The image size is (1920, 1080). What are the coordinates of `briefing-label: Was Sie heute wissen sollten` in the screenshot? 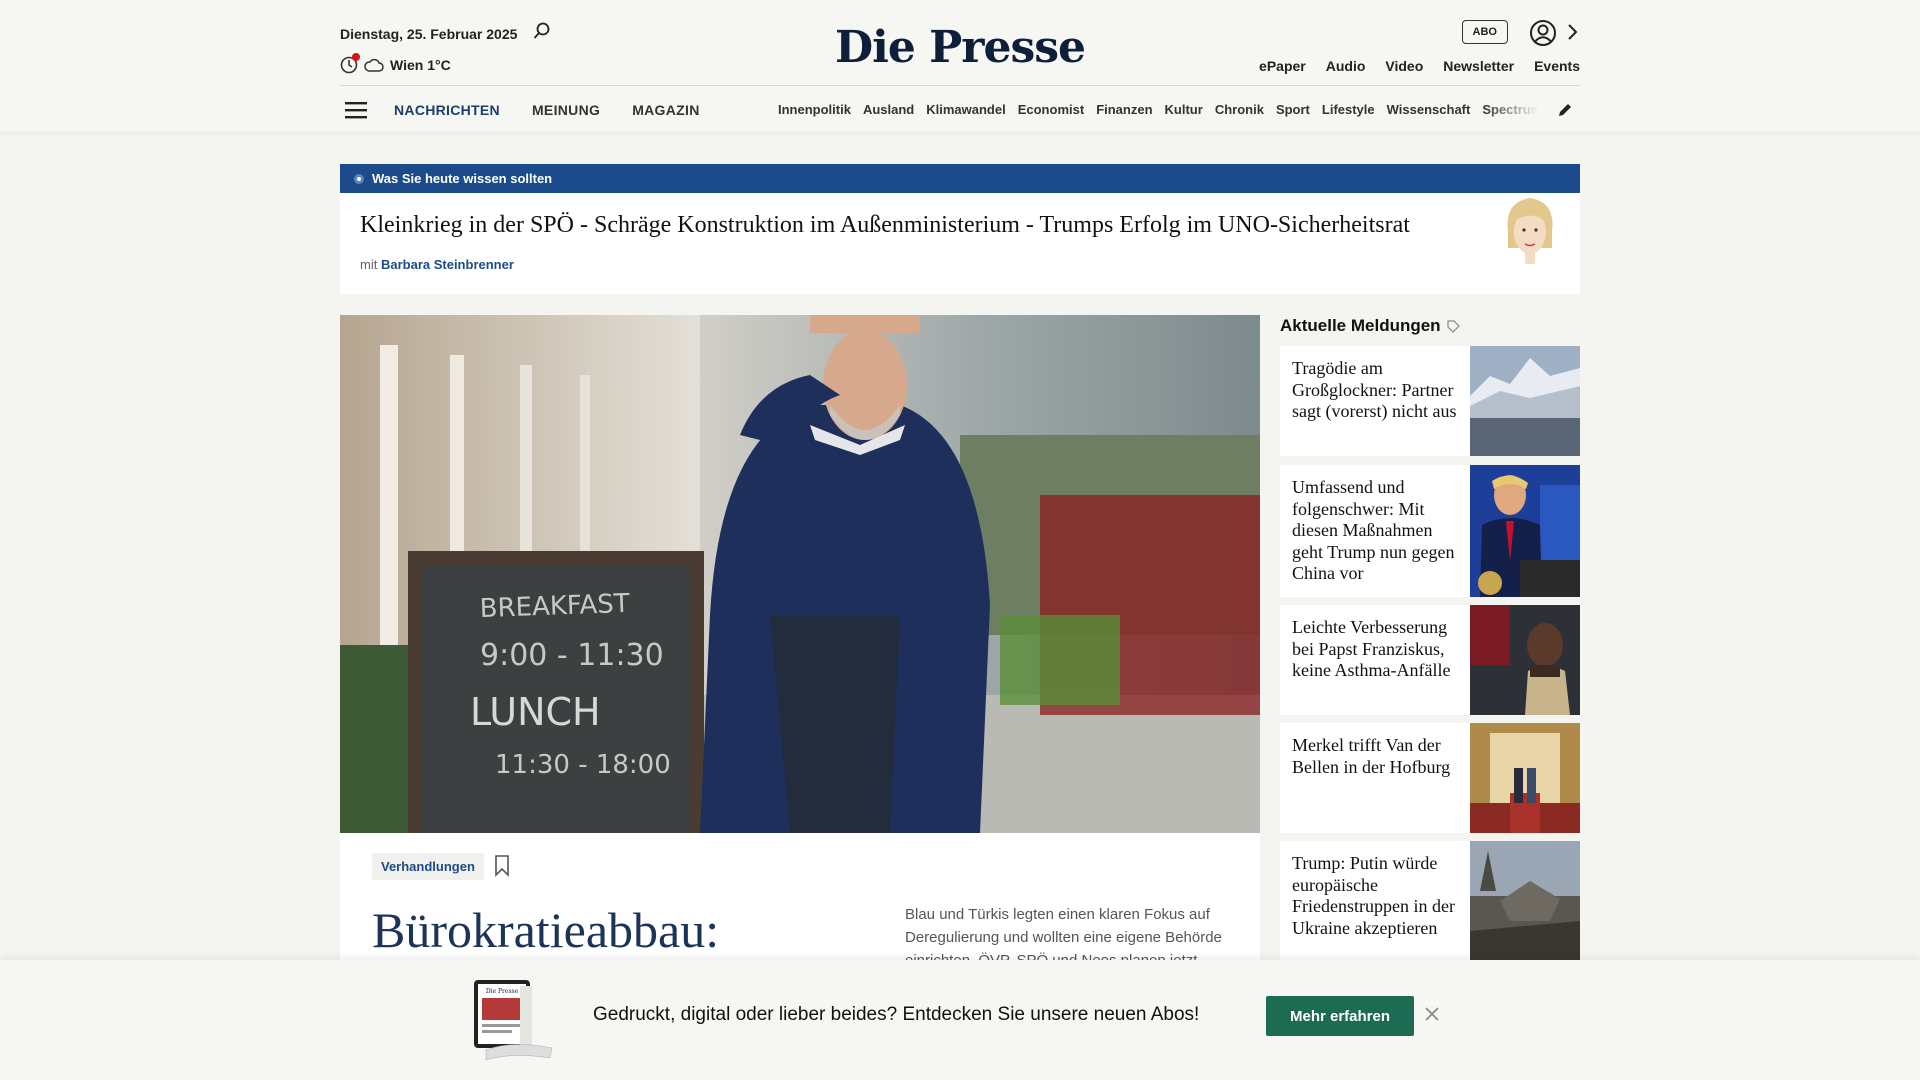 It's located at (462, 178).